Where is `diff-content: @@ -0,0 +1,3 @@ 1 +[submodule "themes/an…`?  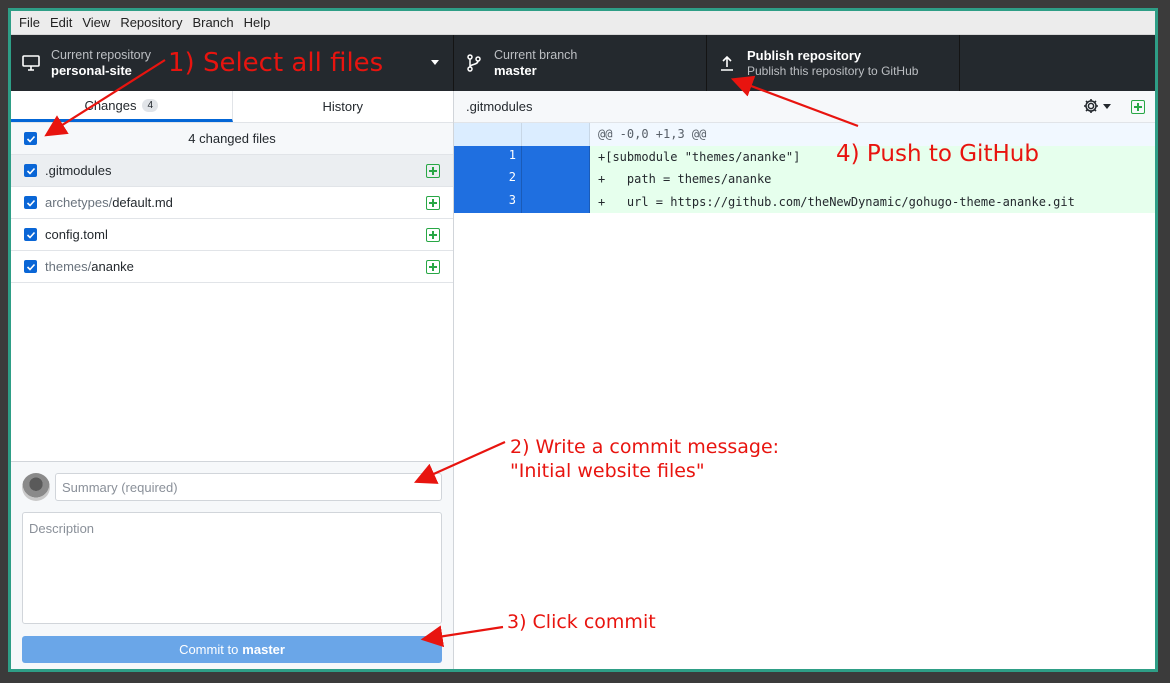
diff-content: @@ -0,0 +1,3 @@ 1 +[submodule "themes/an… is located at coordinates (804, 168).